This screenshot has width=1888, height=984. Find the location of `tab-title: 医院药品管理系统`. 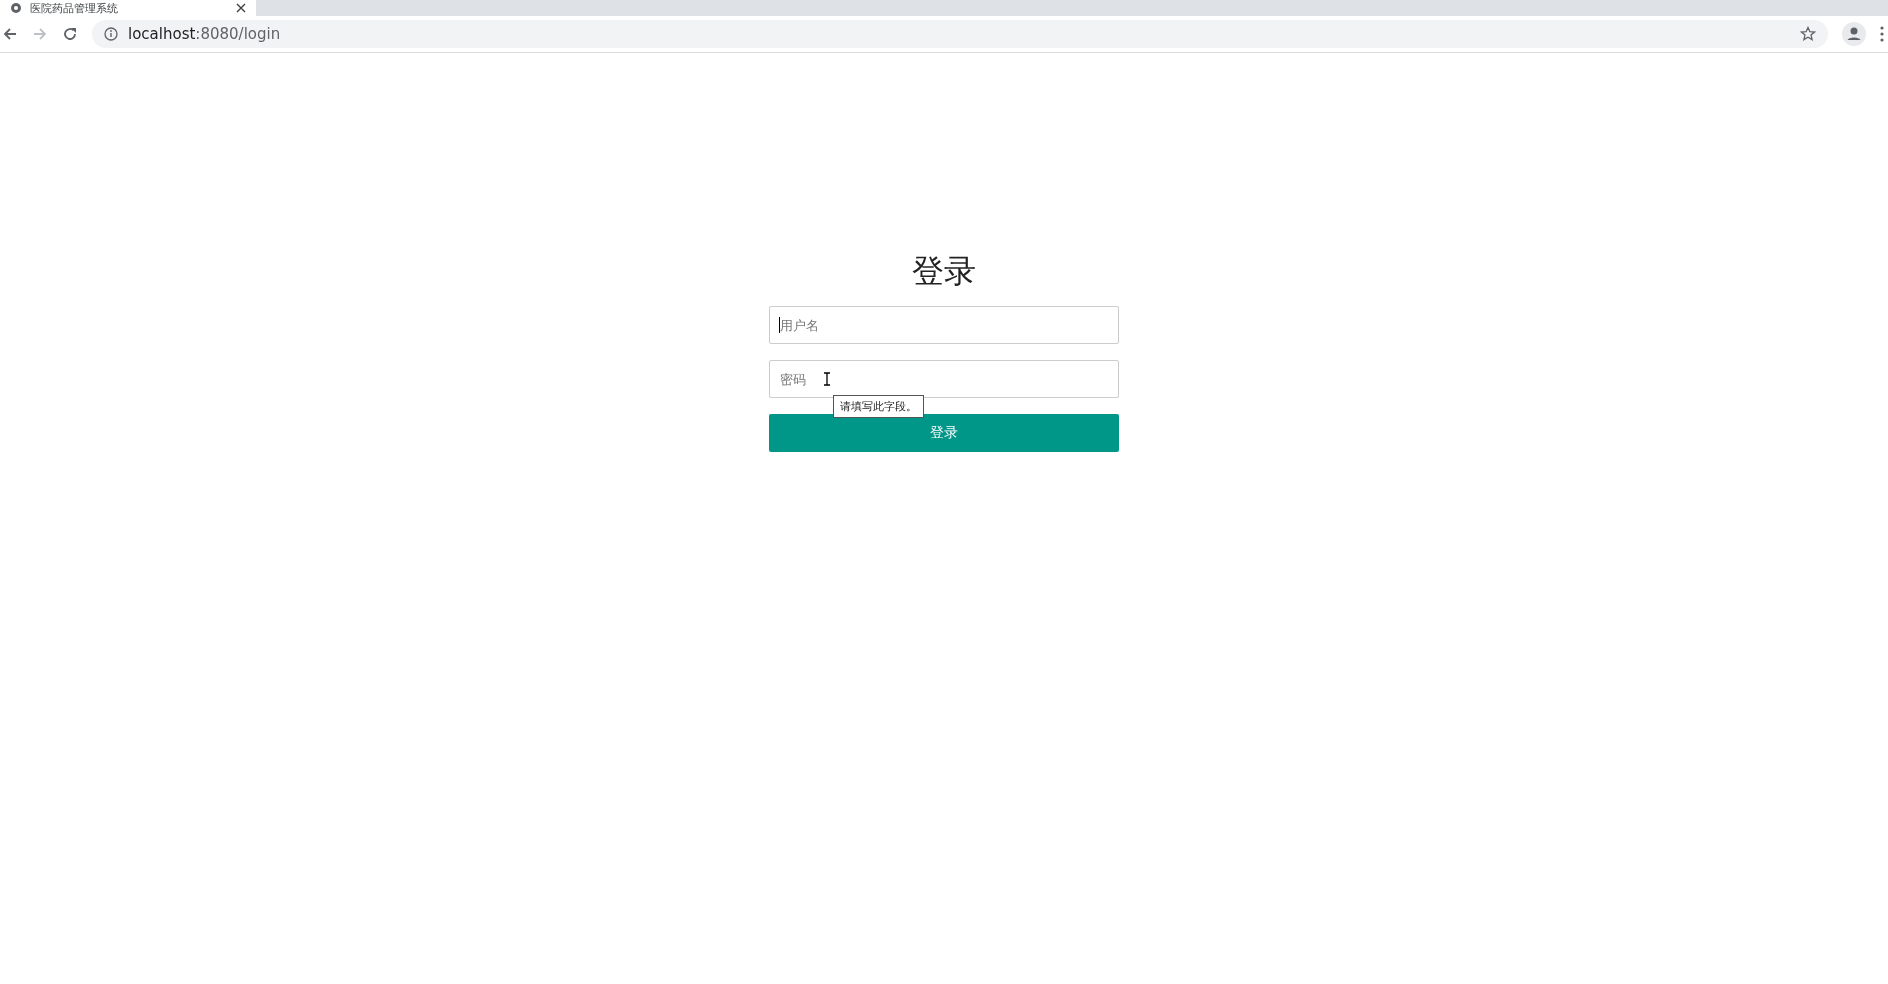

tab-title: 医院药品管理系统 is located at coordinates (74, 8).